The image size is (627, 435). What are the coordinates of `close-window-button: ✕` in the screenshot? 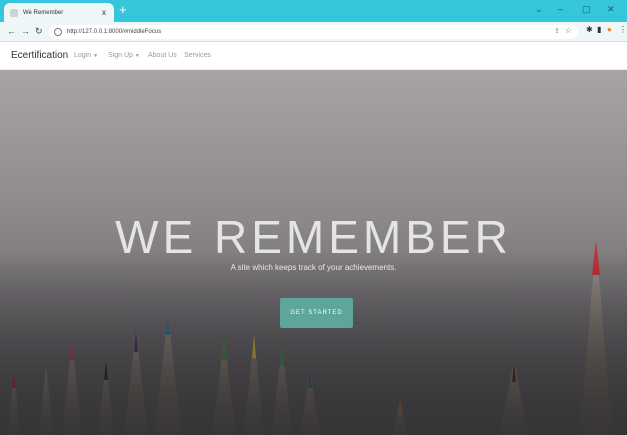 It's located at (611, 9).